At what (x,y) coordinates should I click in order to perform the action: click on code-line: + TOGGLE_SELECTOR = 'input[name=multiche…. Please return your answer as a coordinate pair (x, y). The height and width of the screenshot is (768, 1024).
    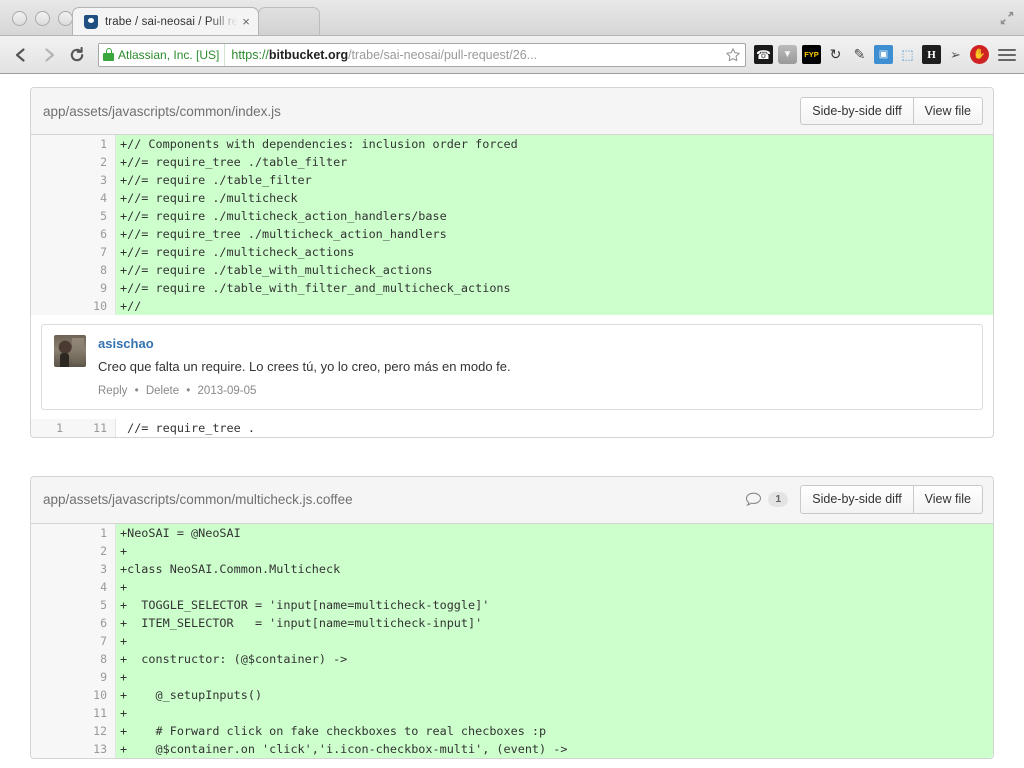
    Looking at the image, I should click on (554, 604).